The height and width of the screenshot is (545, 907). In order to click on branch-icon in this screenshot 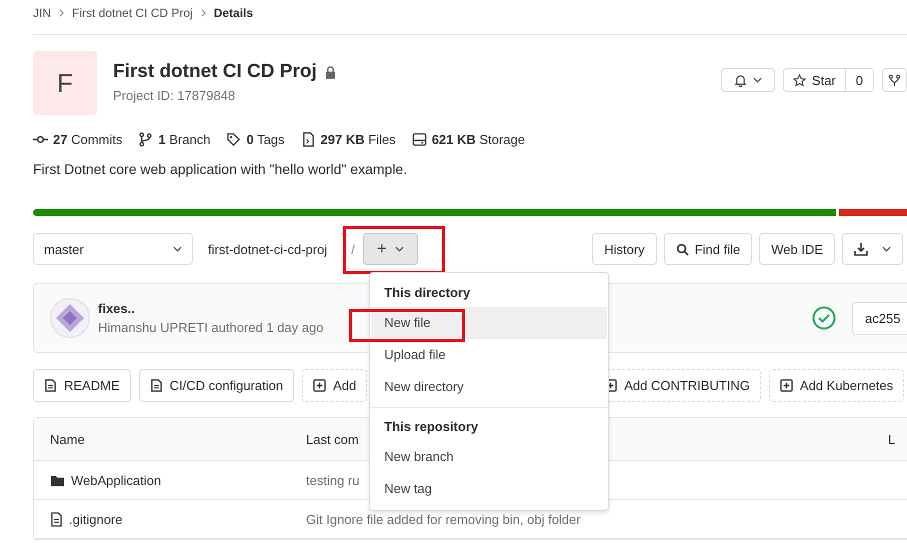, I will do `click(146, 139)`.